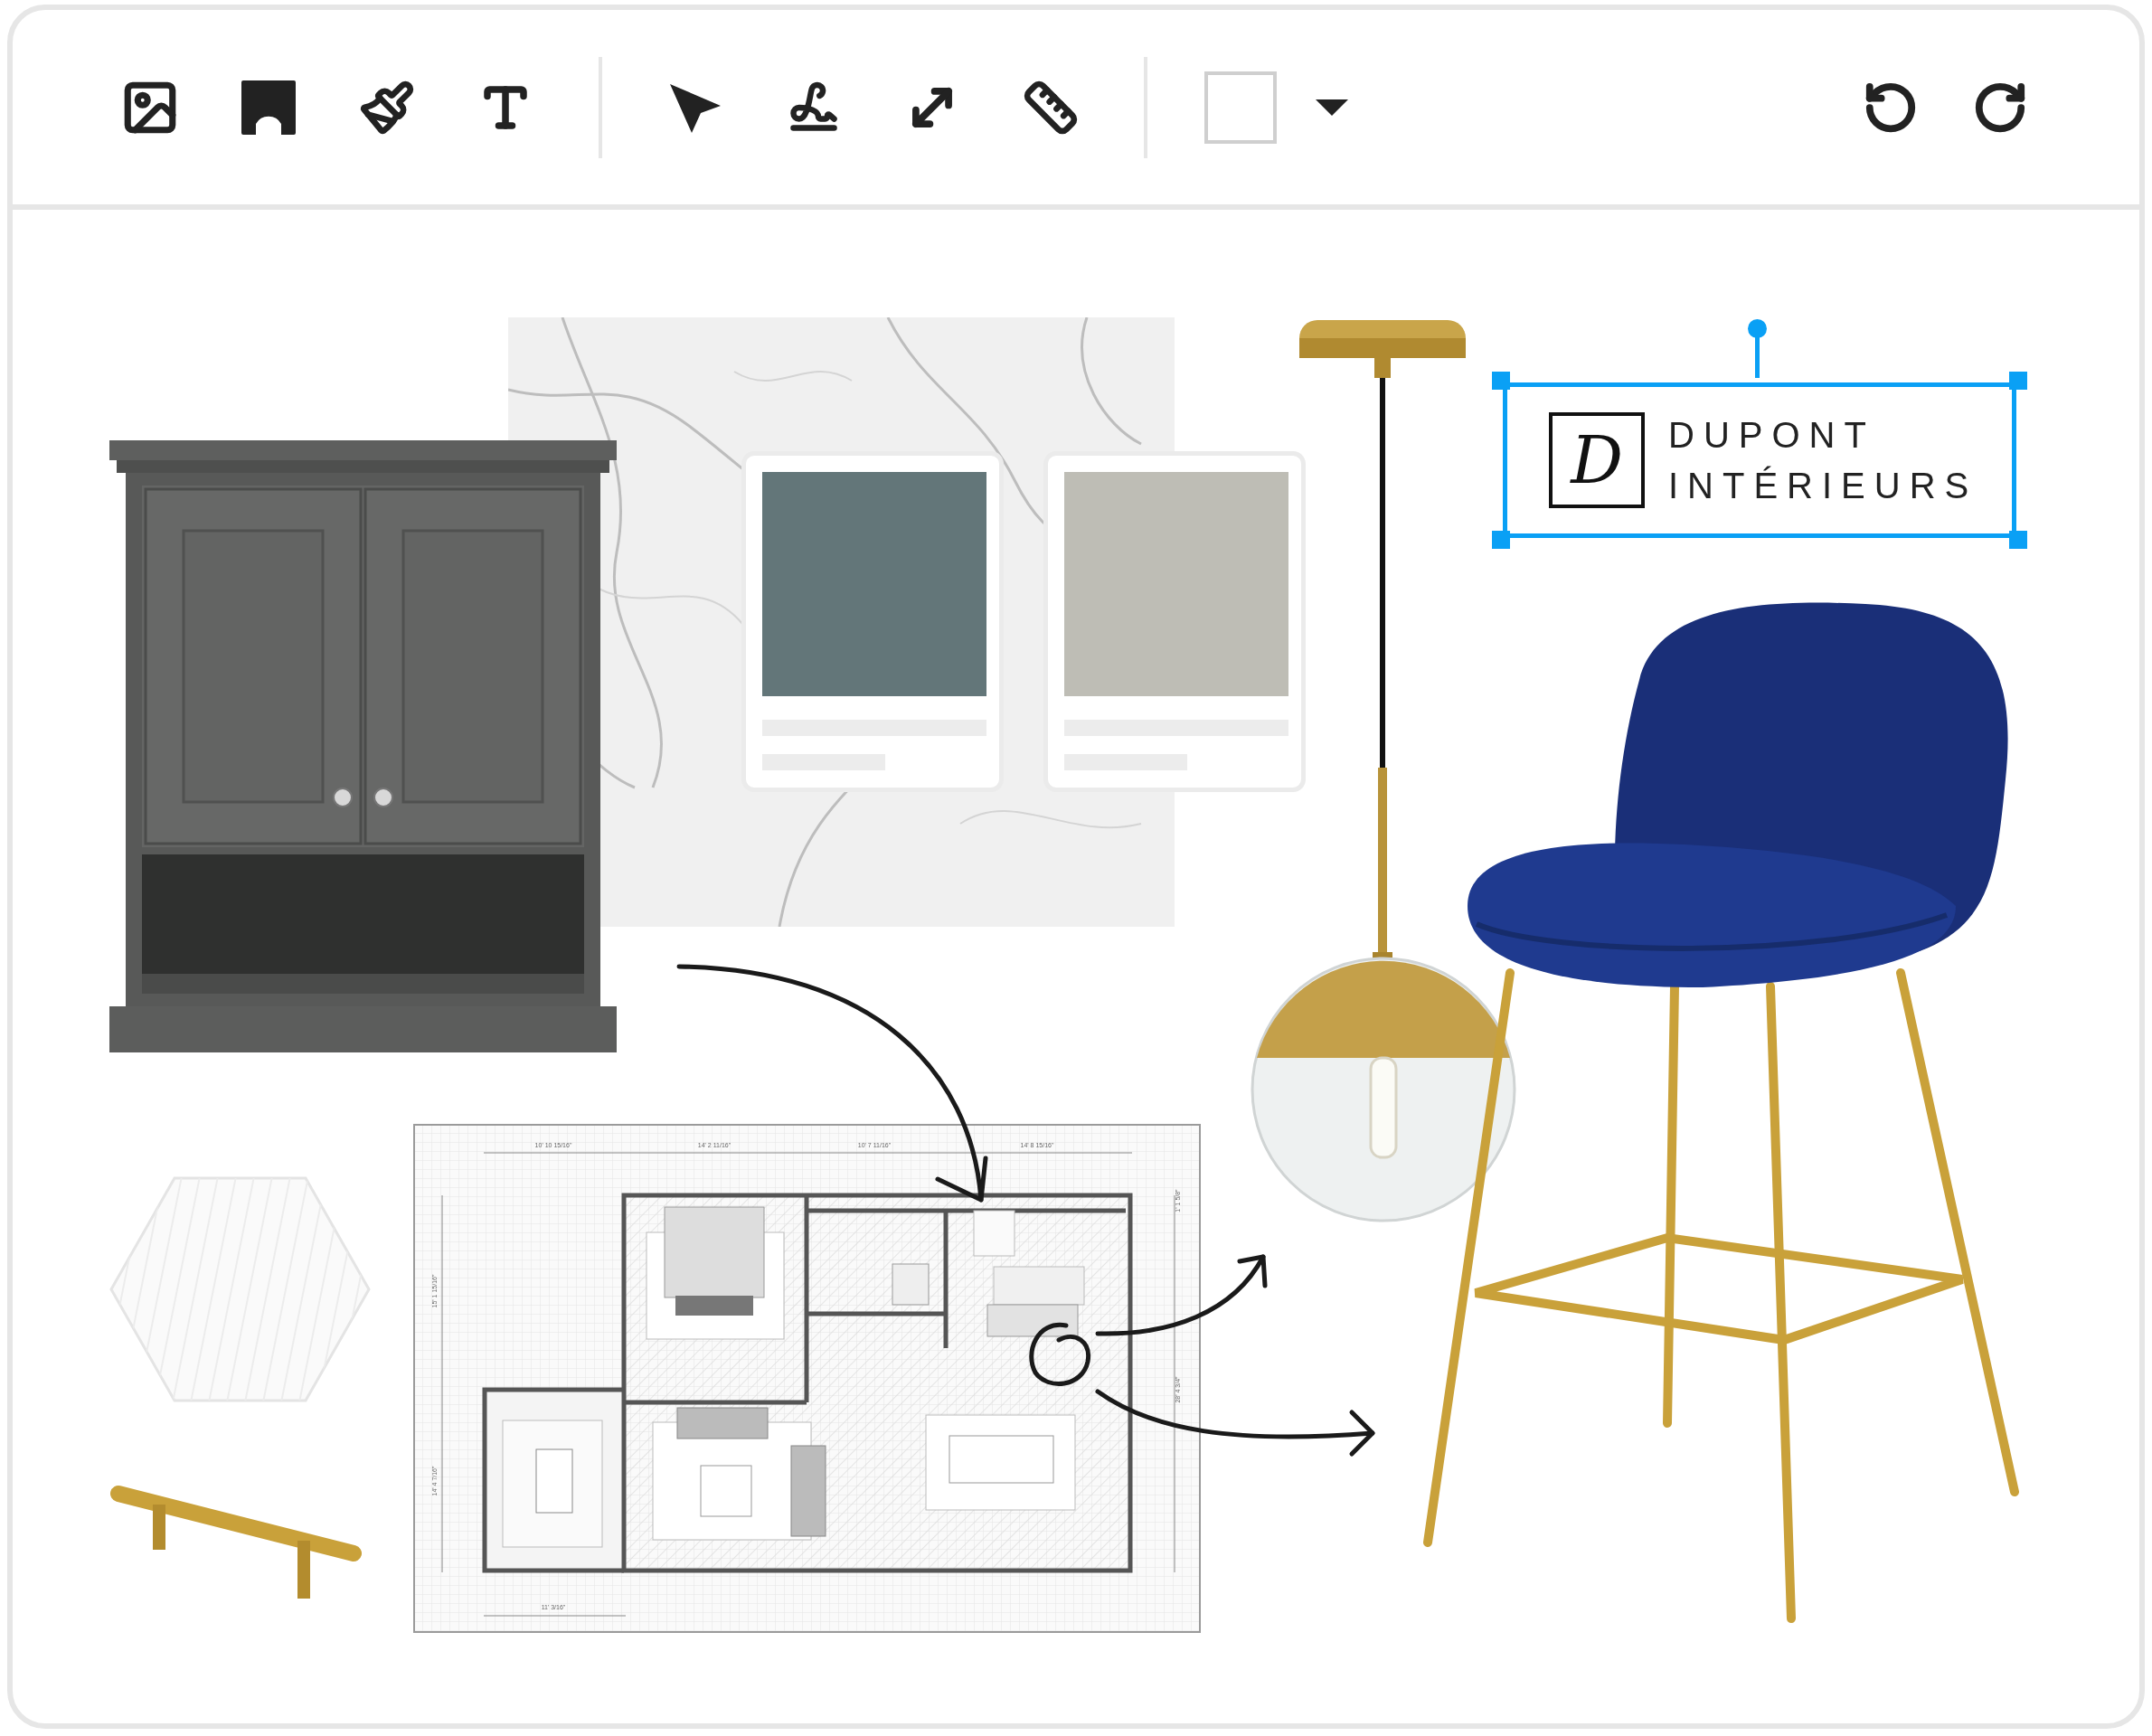 This screenshot has width=2152, height=1736. Describe the element at coordinates (1759, 460) in the screenshot. I see `selection-frame` at that location.